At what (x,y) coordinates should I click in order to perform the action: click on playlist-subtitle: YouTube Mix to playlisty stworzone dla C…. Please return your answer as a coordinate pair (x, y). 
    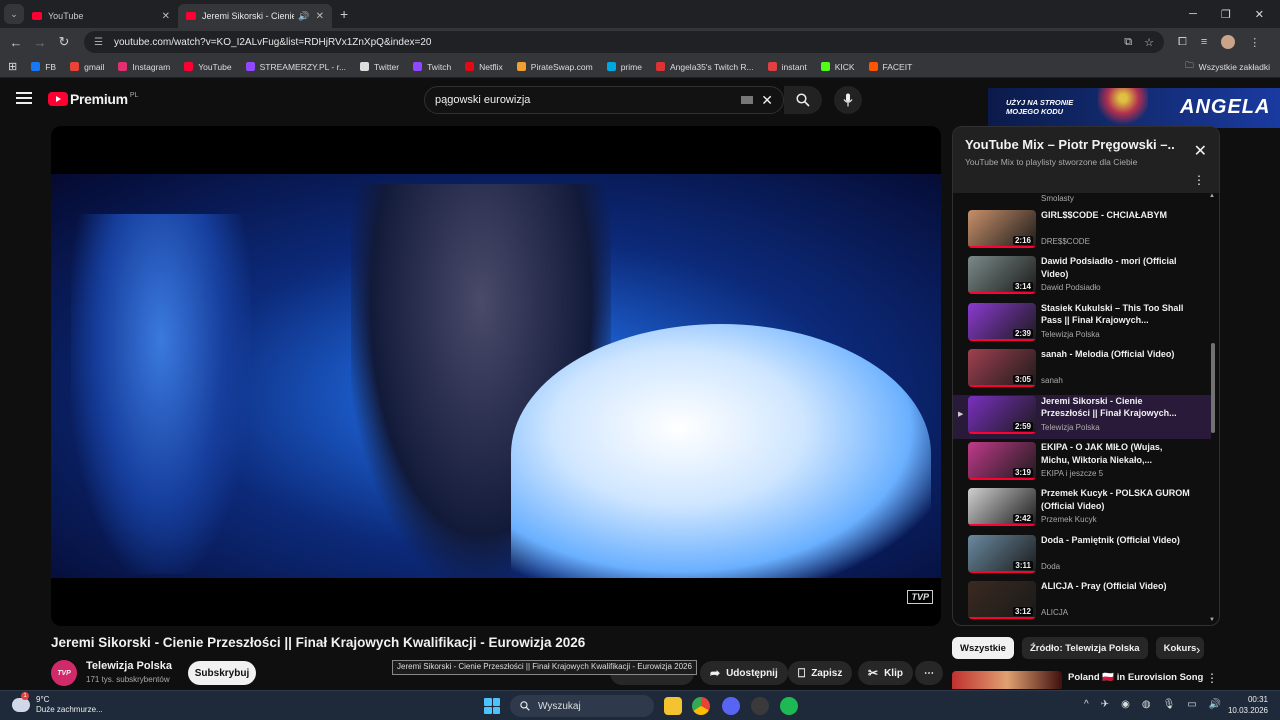
    Looking at the image, I should click on (1051, 162).